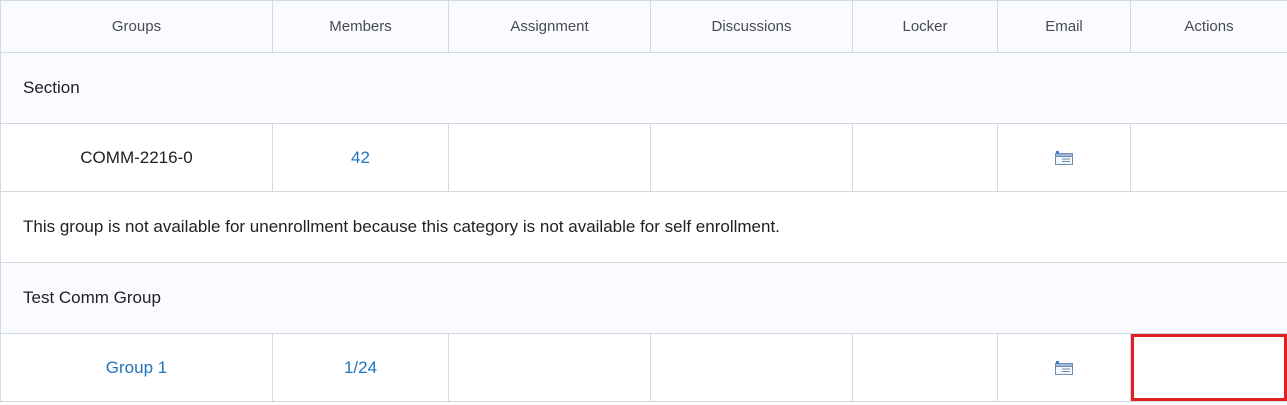 The image size is (1287, 405). I want to click on group-name-link: Group 1, so click(136, 367).